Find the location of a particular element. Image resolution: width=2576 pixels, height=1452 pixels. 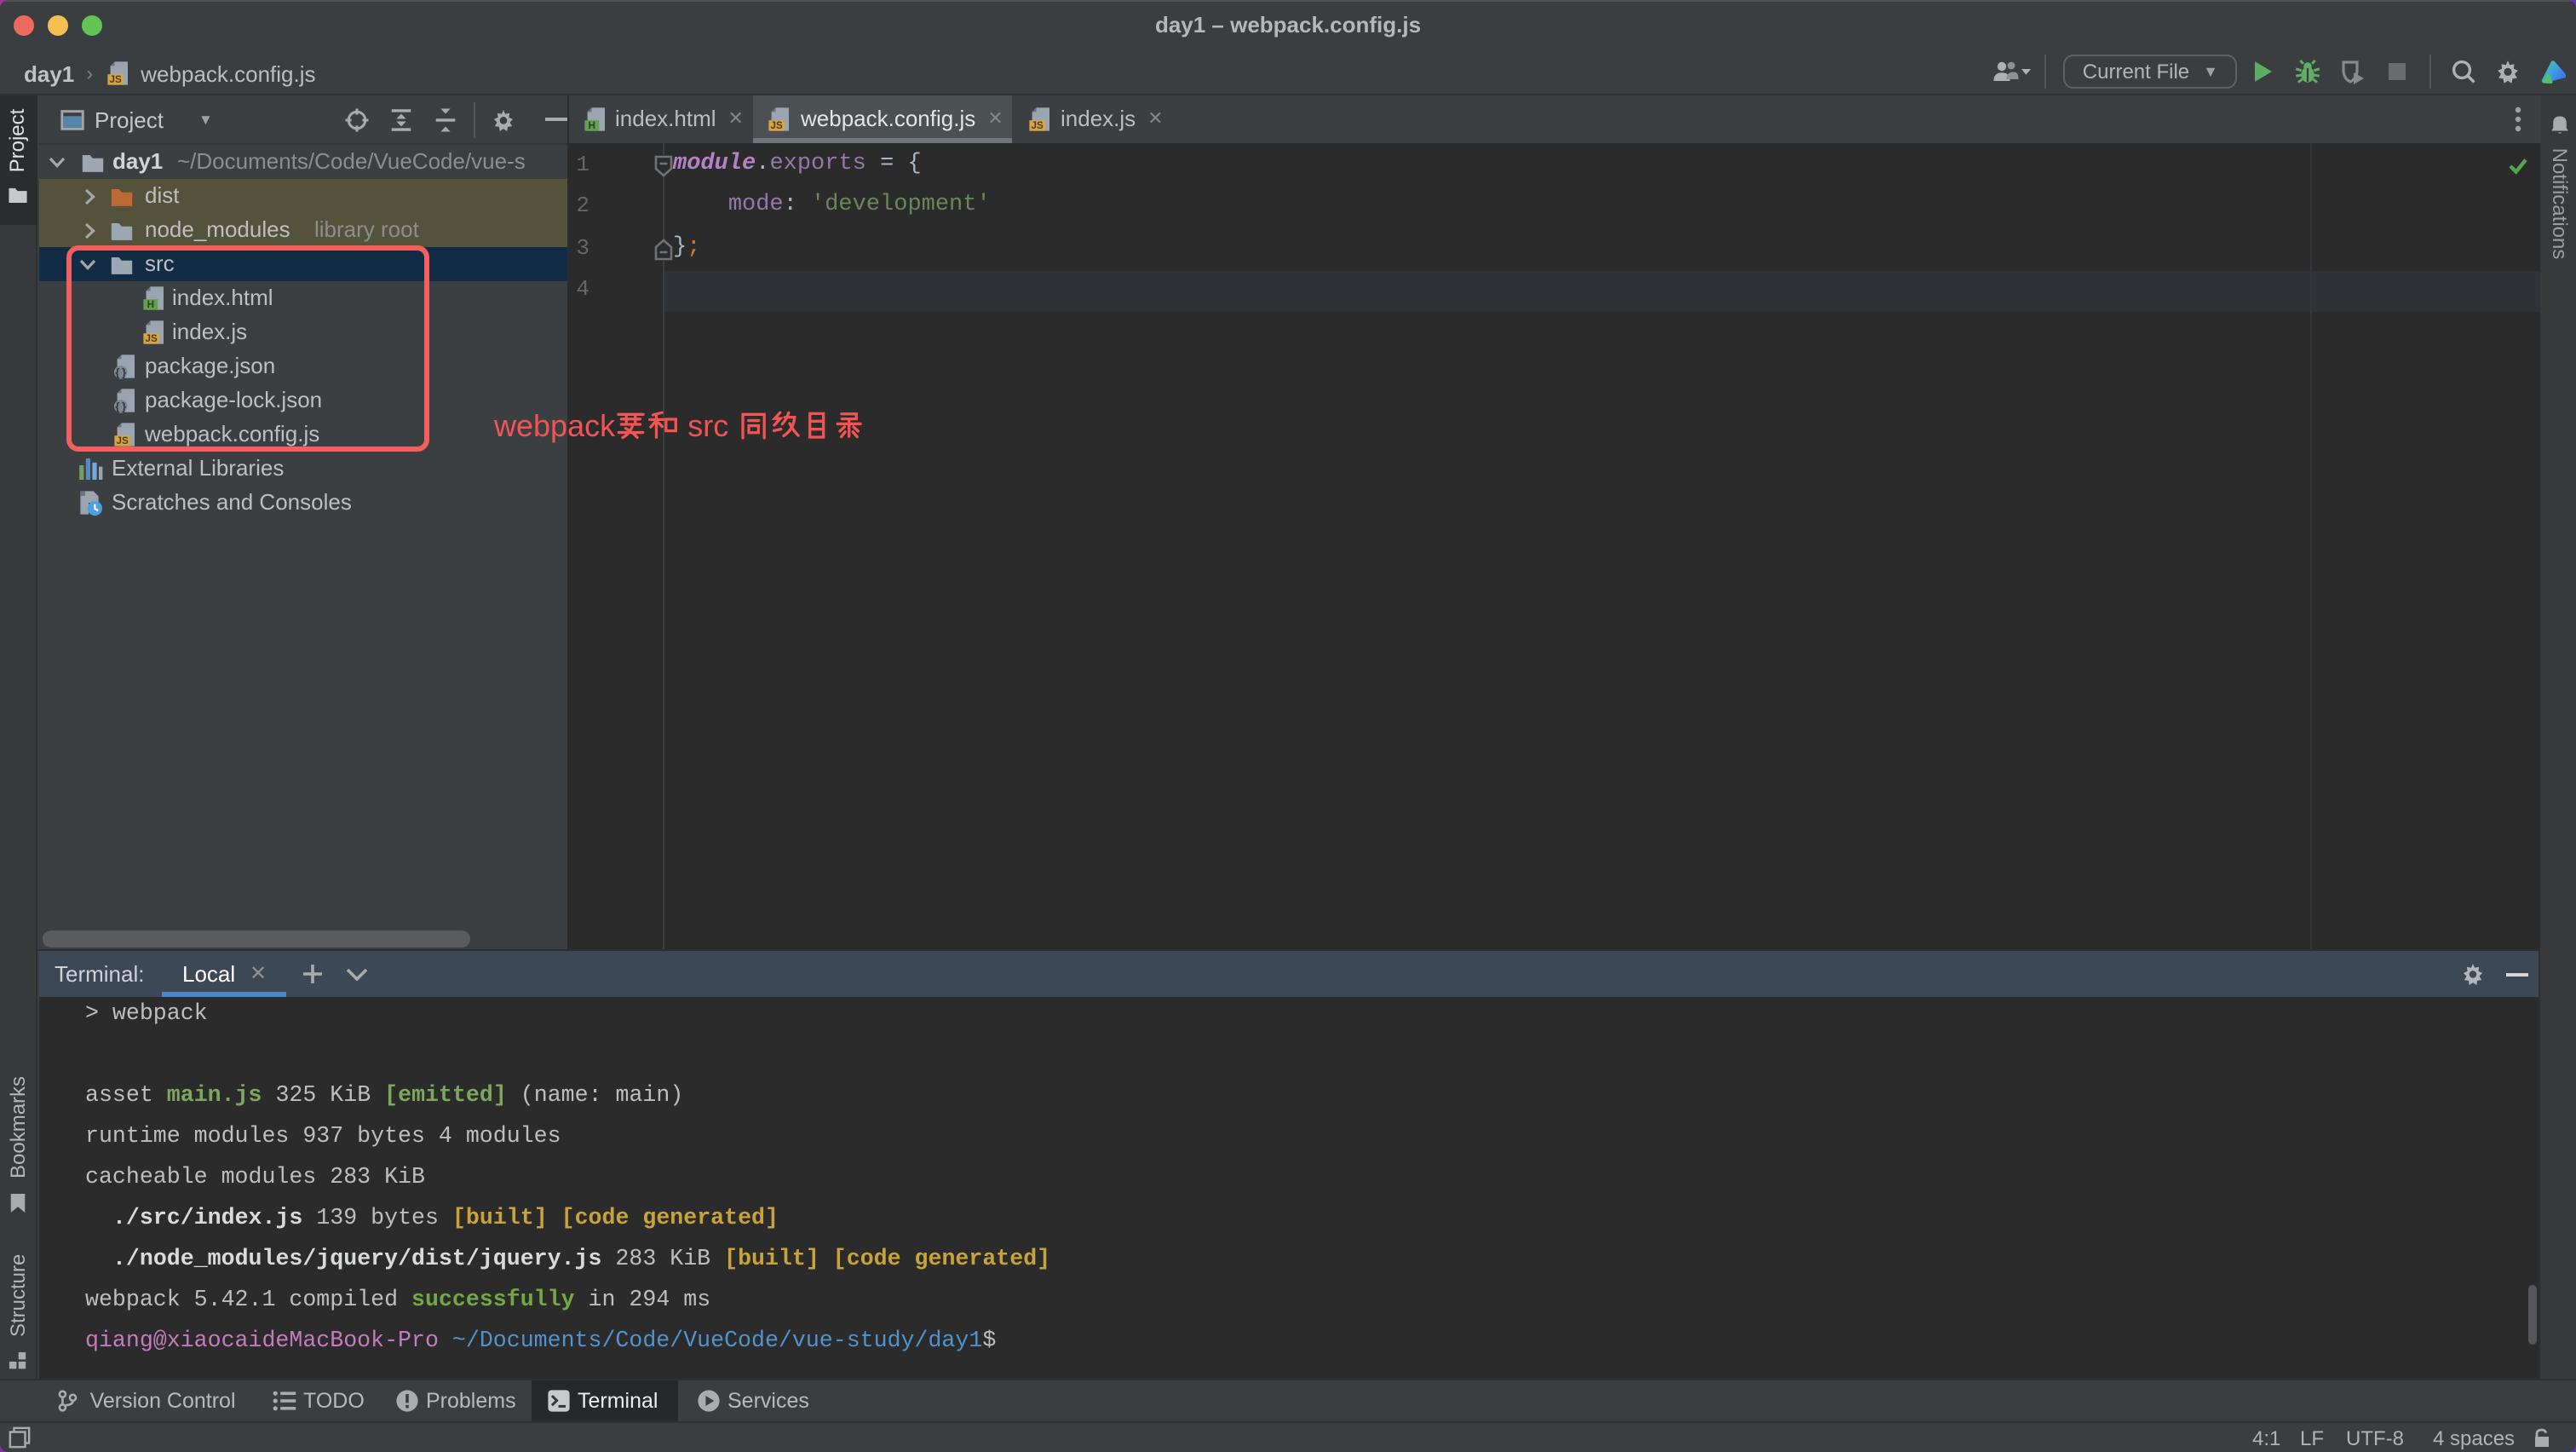

svg-text: H is located at coordinates (592, 126).